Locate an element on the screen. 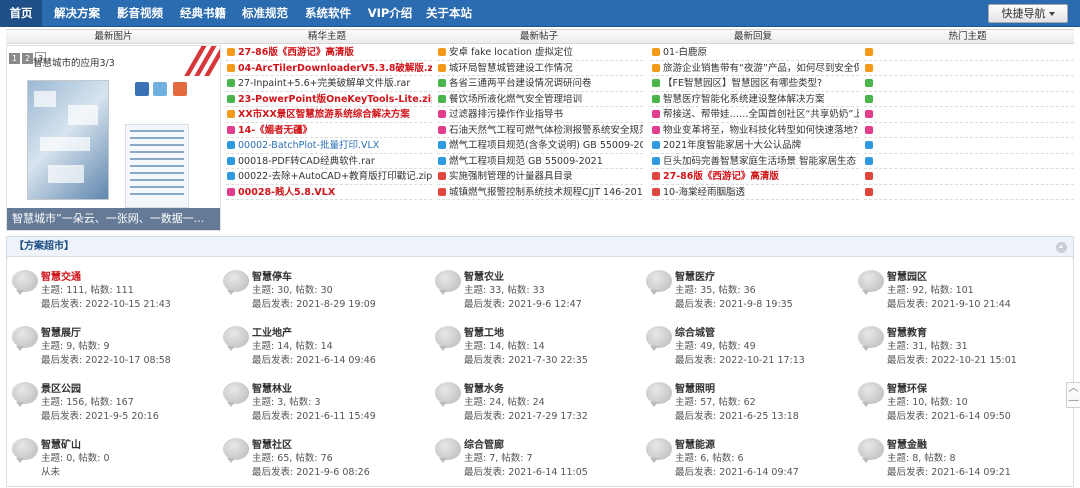  board-last-post: 最后发表: 2021-7-29 17:32 is located at coordinates (526, 415).